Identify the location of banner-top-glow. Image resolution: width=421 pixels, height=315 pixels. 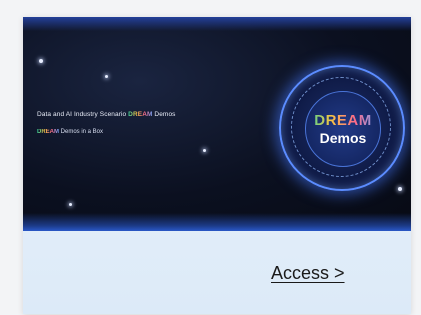
(217, 24).